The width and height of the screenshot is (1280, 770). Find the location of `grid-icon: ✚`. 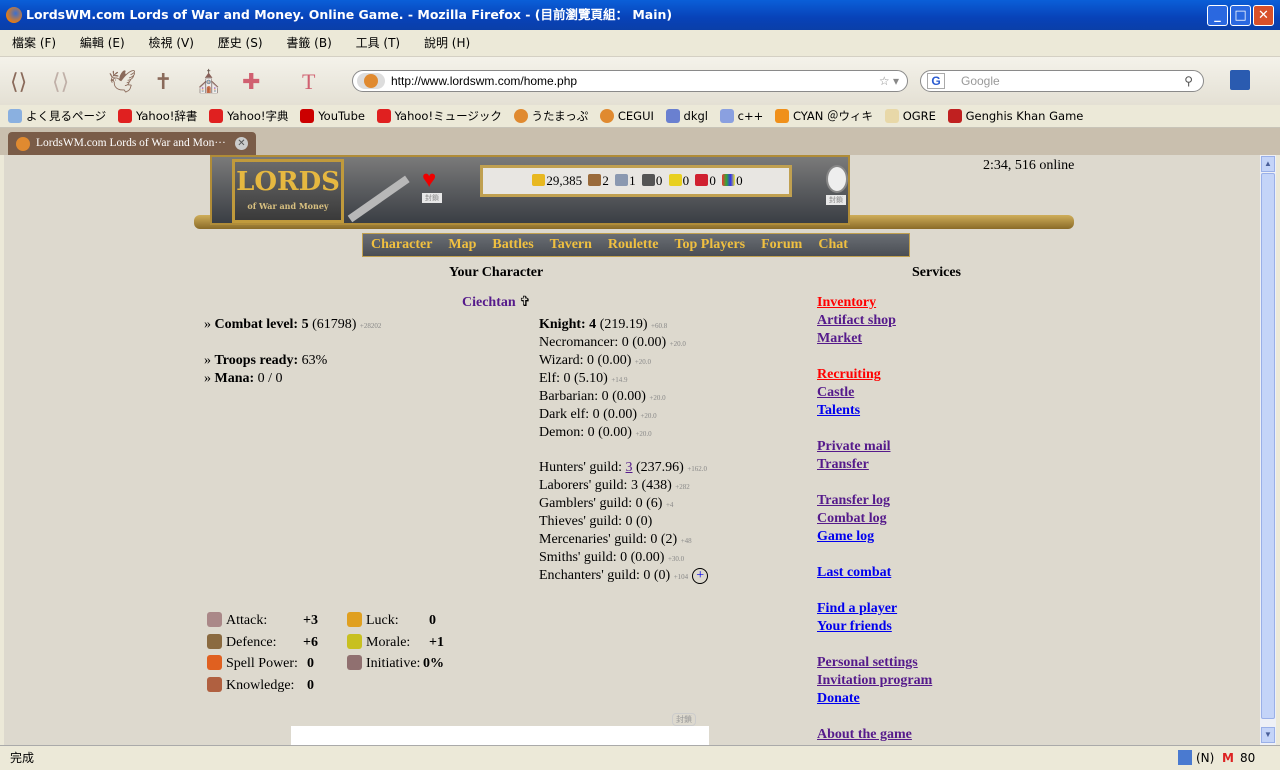

grid-icon: ✚ is located at coordinates (251, 82).